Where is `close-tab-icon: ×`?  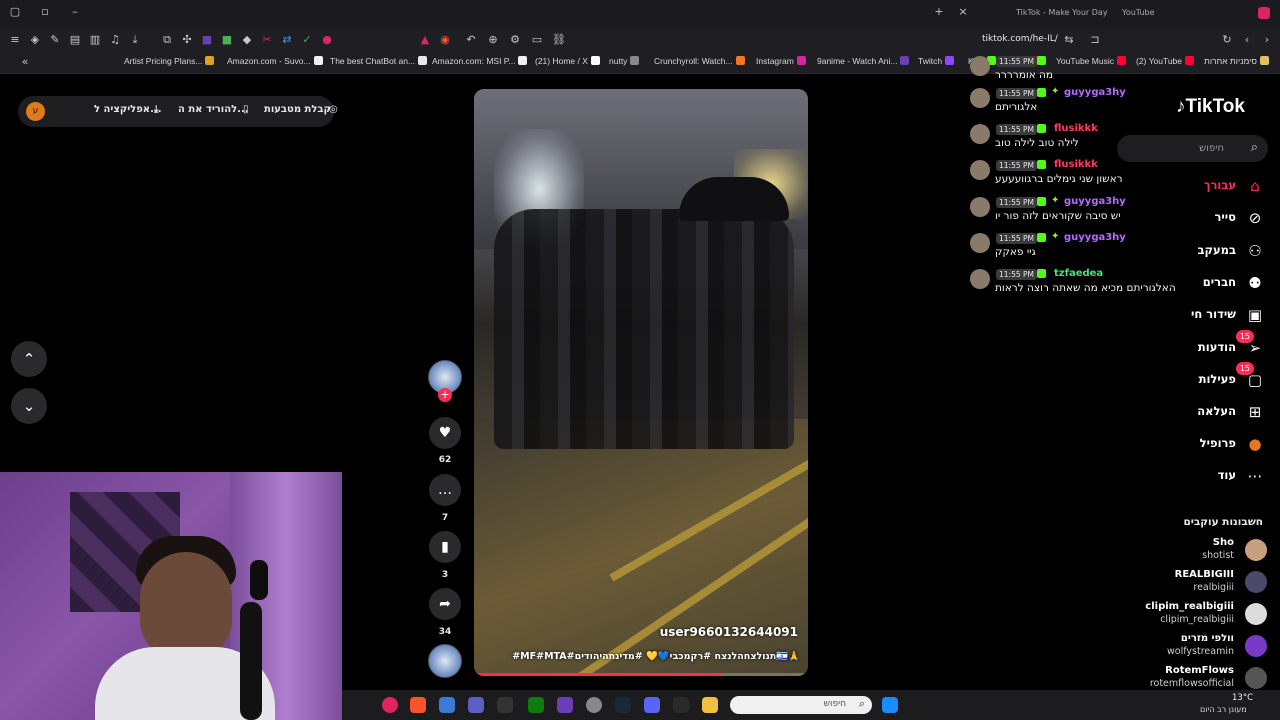
close-tab-icon: × is located at coordinates (963, 12).